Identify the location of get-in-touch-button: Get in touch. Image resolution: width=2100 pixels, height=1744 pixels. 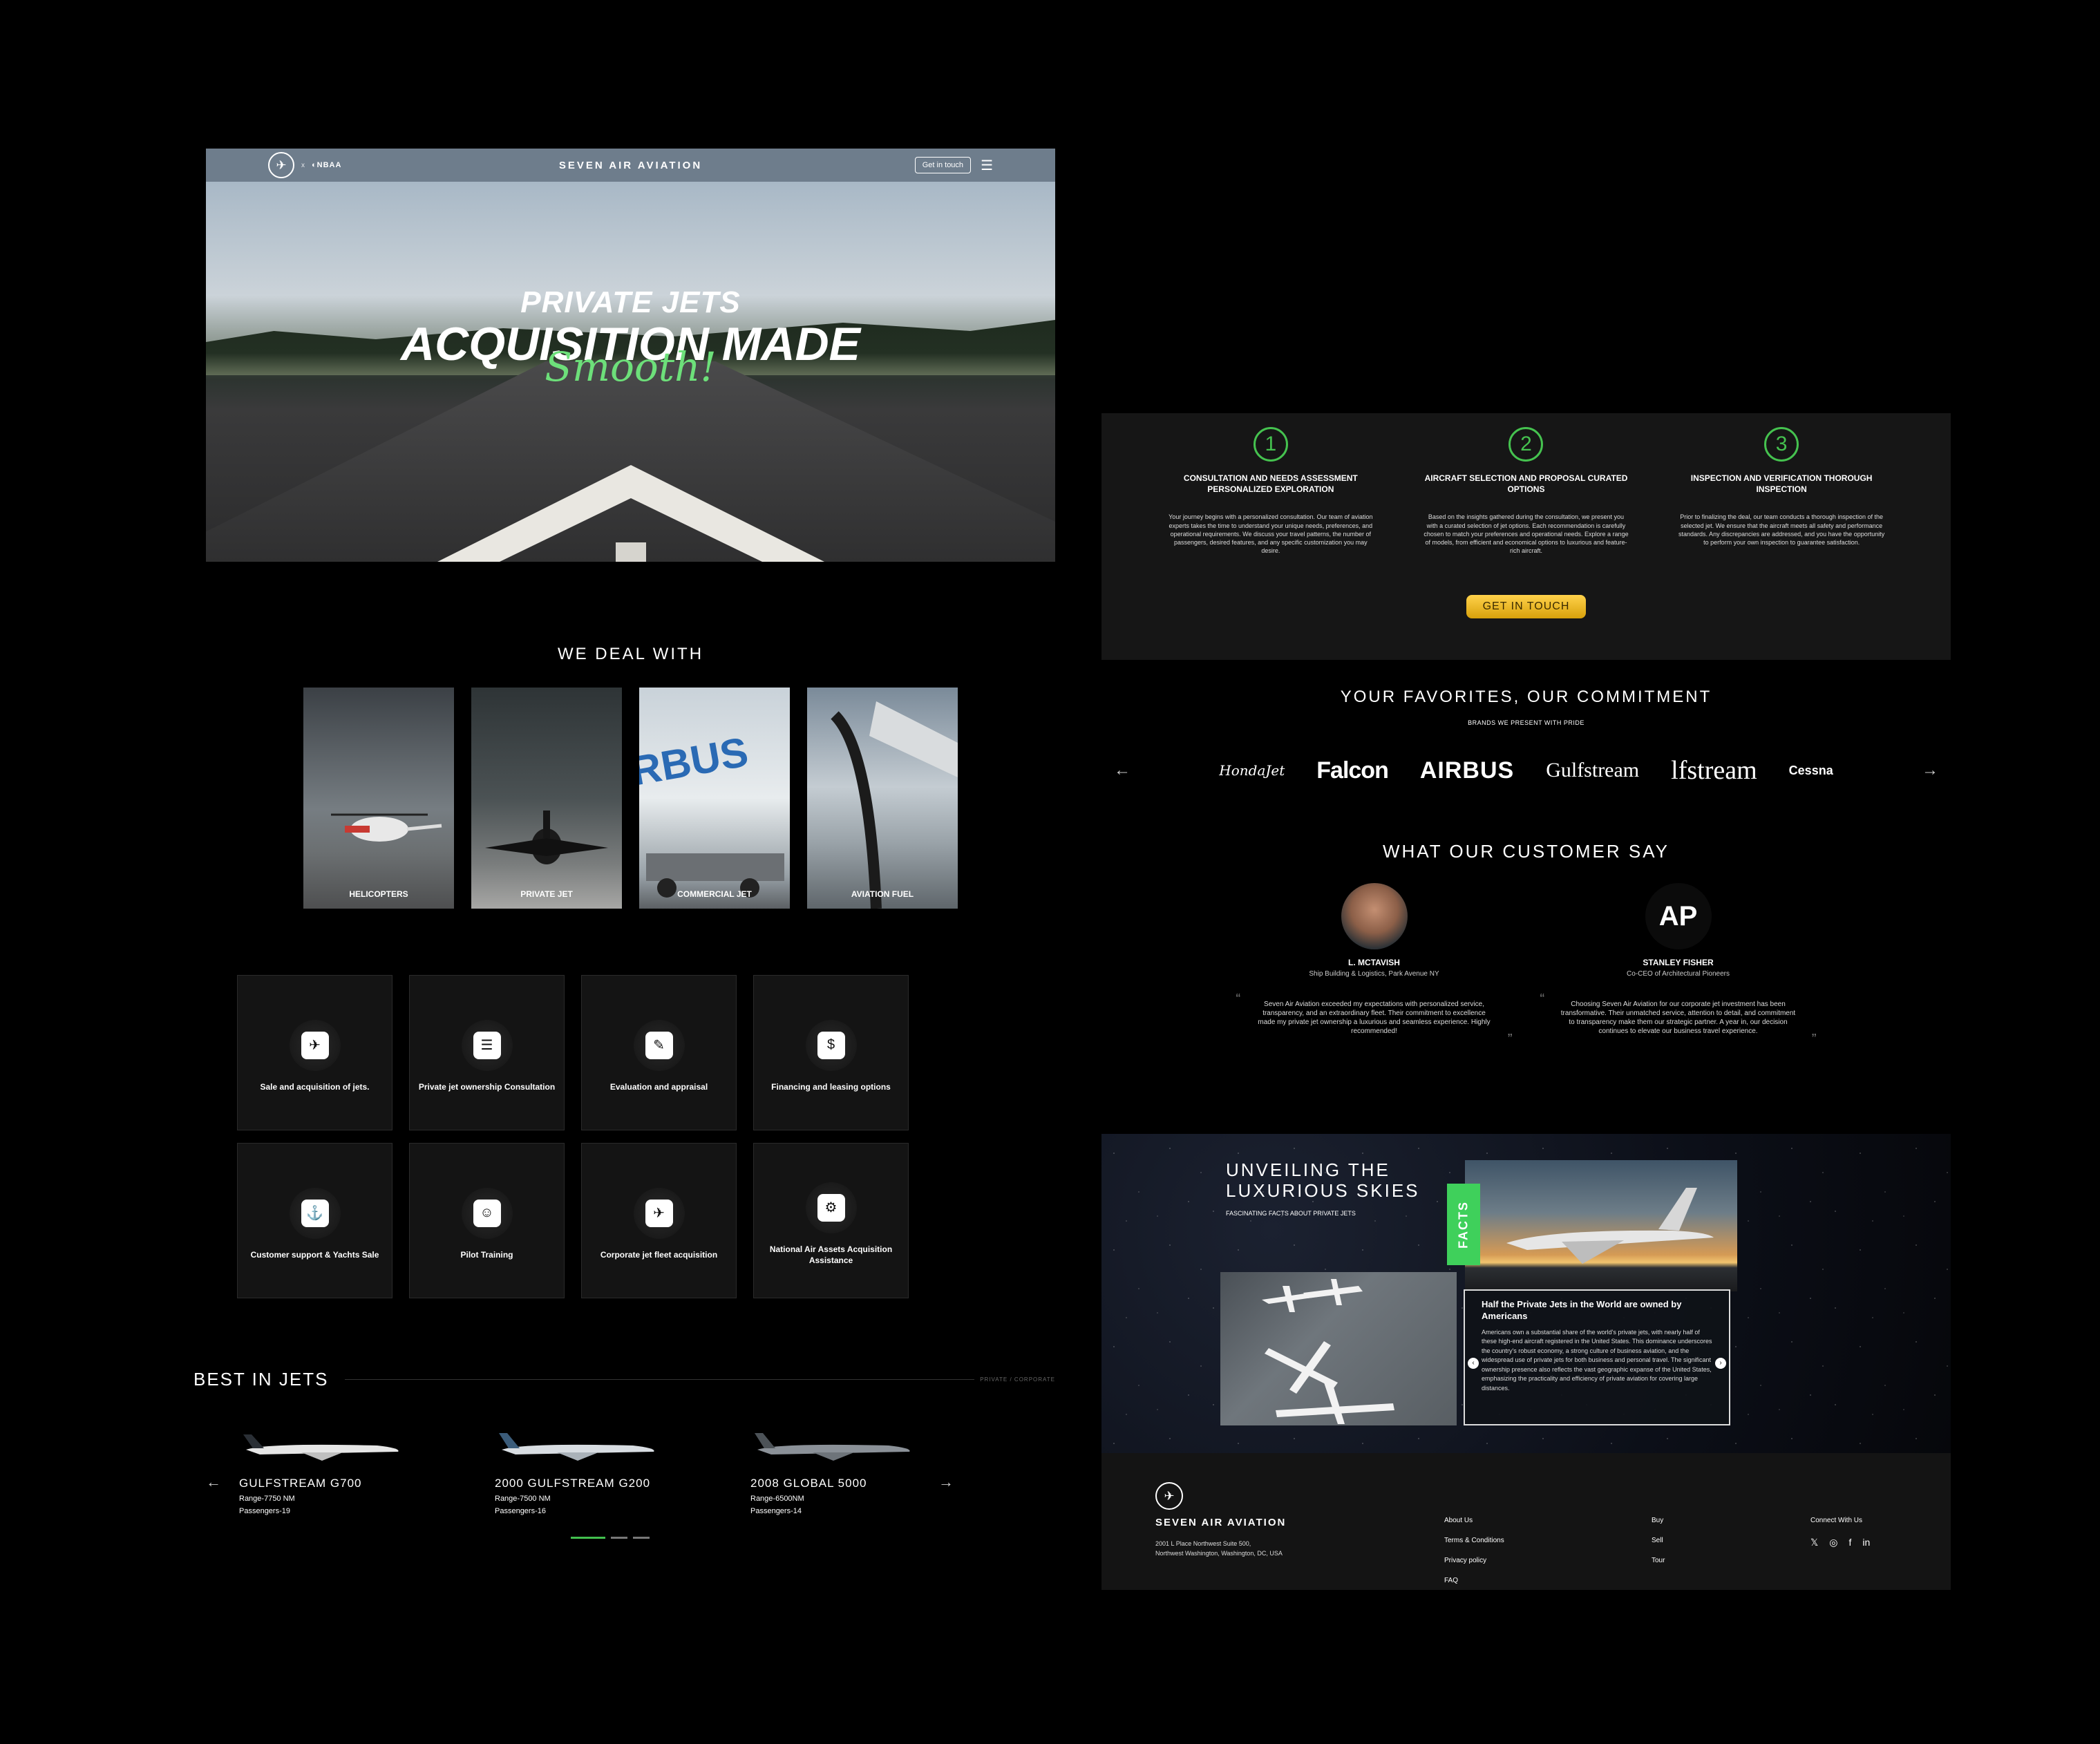
(943, 165).